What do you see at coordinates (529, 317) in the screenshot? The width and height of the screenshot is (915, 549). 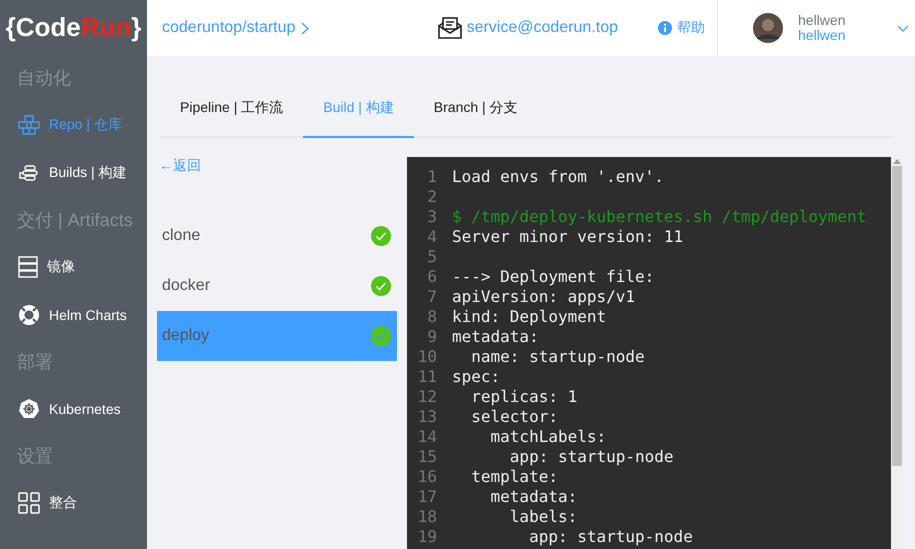 I see `log-line: kind: Deployment` at bounding box center [529, 317].